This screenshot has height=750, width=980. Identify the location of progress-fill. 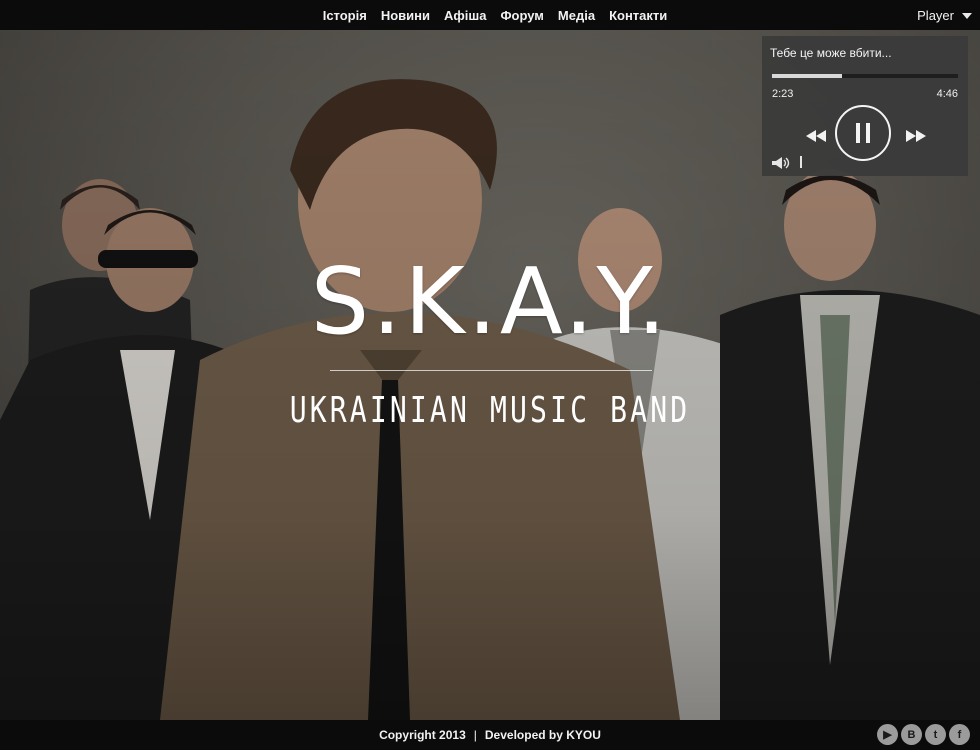
(807, 76).